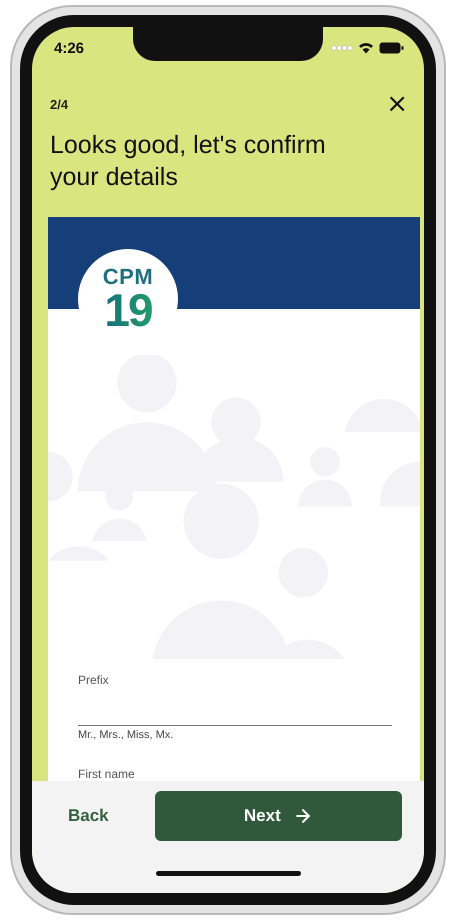 The image size is (456, 924). Describe the element at coordinates (278, 816) in the screenshot. I see `next-button: Next` at that location.